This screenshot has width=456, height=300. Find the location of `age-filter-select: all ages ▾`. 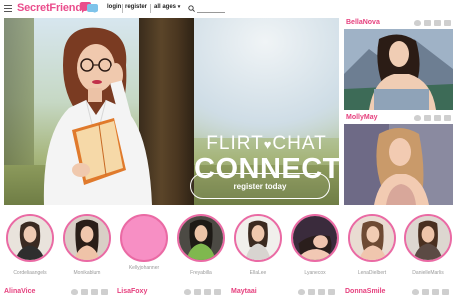

age-filter-select: all ages ▾ is located at coordinates (167, 7).